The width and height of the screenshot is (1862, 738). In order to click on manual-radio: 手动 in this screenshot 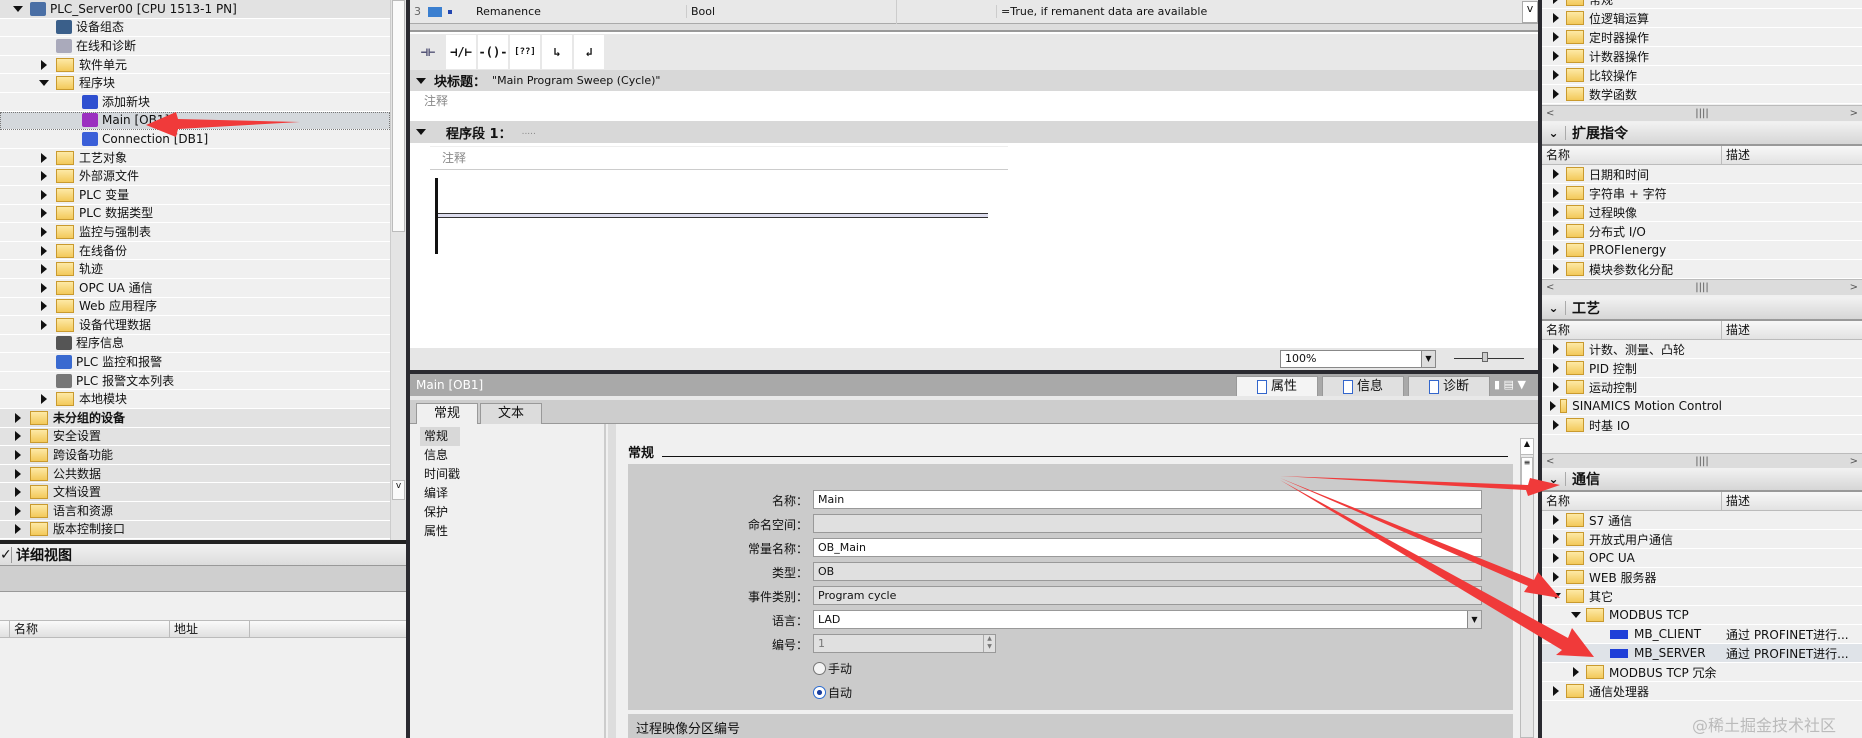, I will do `click(832, 668)`.